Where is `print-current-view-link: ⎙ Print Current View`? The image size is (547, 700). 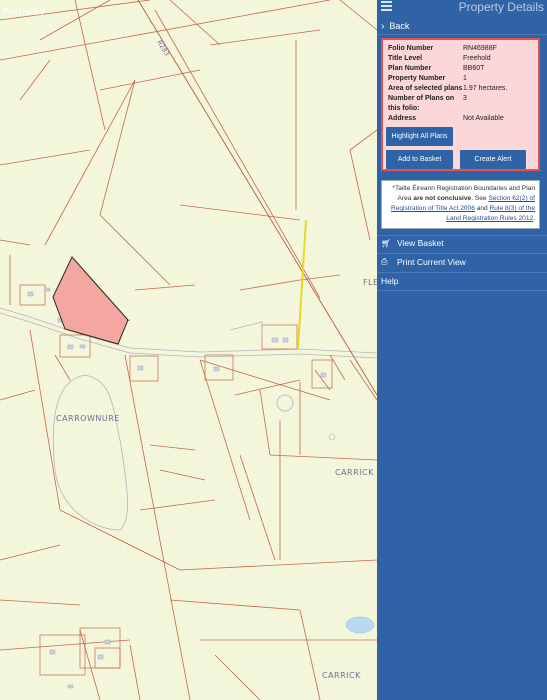 print-current-view-link: ⎙ Print Current View is located at coordinates (423, 262).